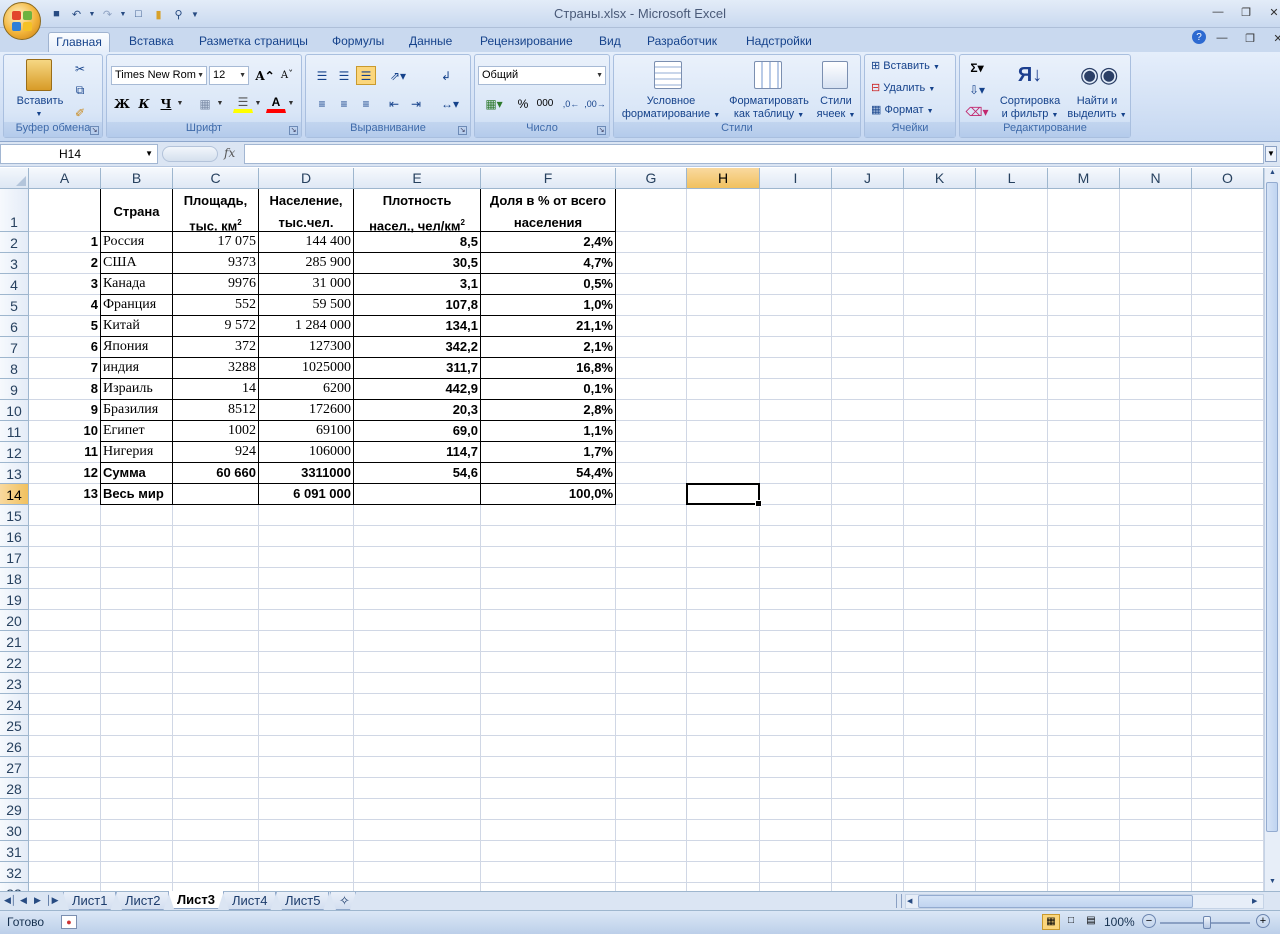 The height and width of the screenshot is (934, 1280). Describe the element at coordinates (258, 103) in the screenshot. I see `fill-dropdown-icon: ▼` at that location.